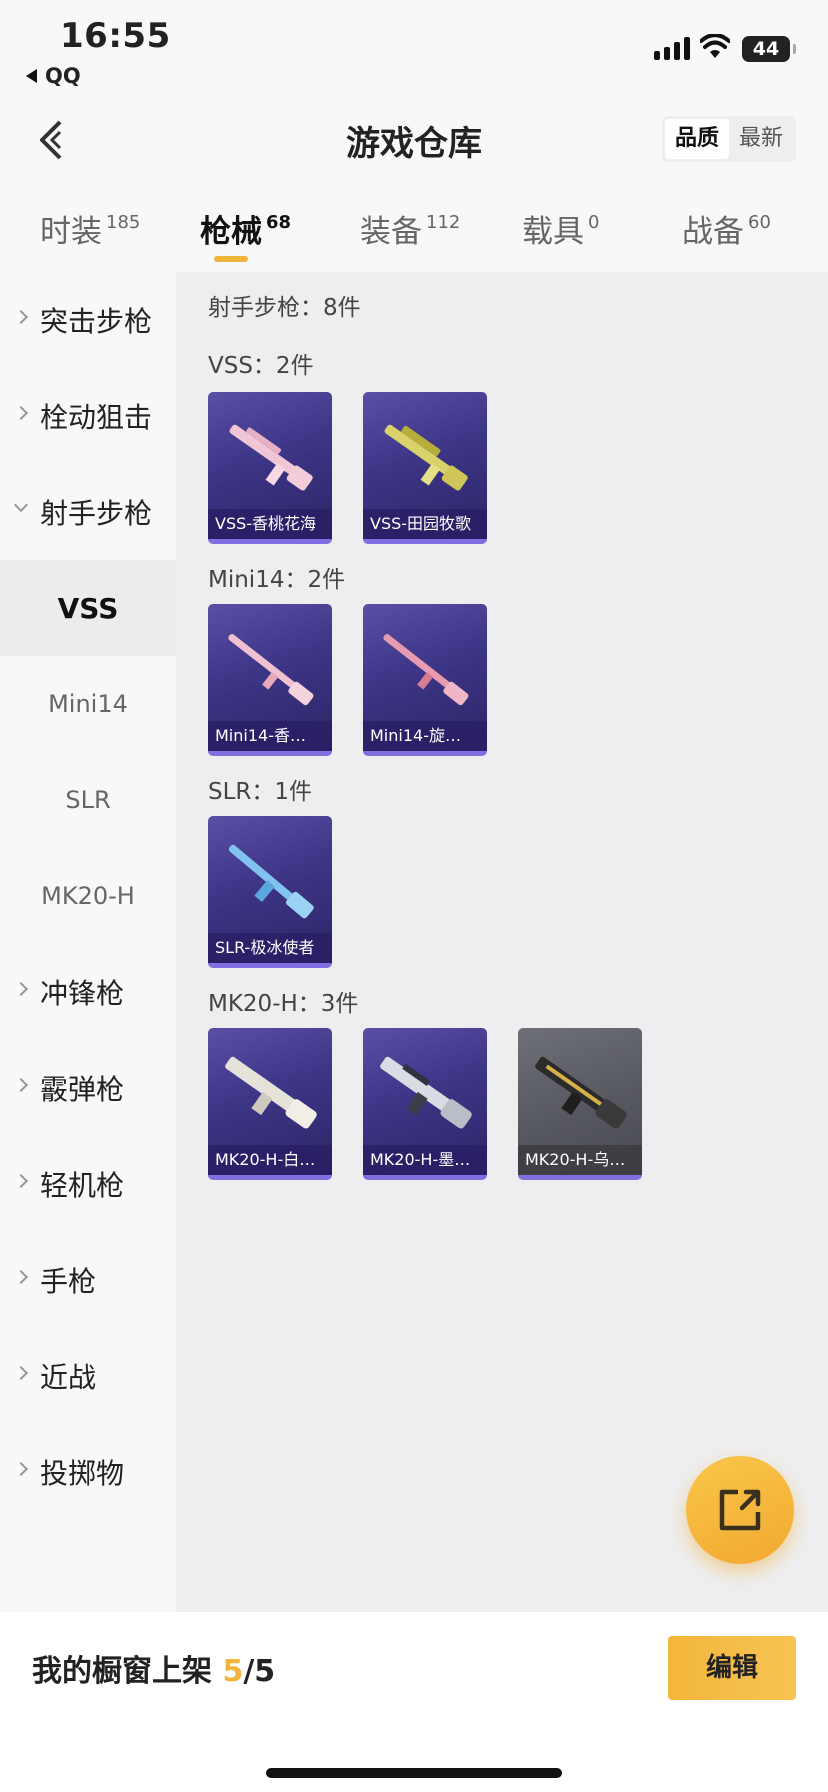  What do you see at coordinates (270, 948) in the screenshot?
I see `weapon-card-label: SLR-极冰使者` at bounding box center [270, 948].